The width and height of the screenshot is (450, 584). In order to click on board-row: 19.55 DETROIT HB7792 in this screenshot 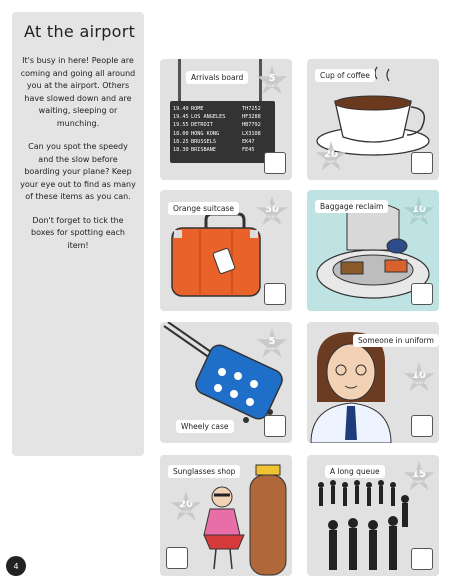, I will do `click(217, 125)`.